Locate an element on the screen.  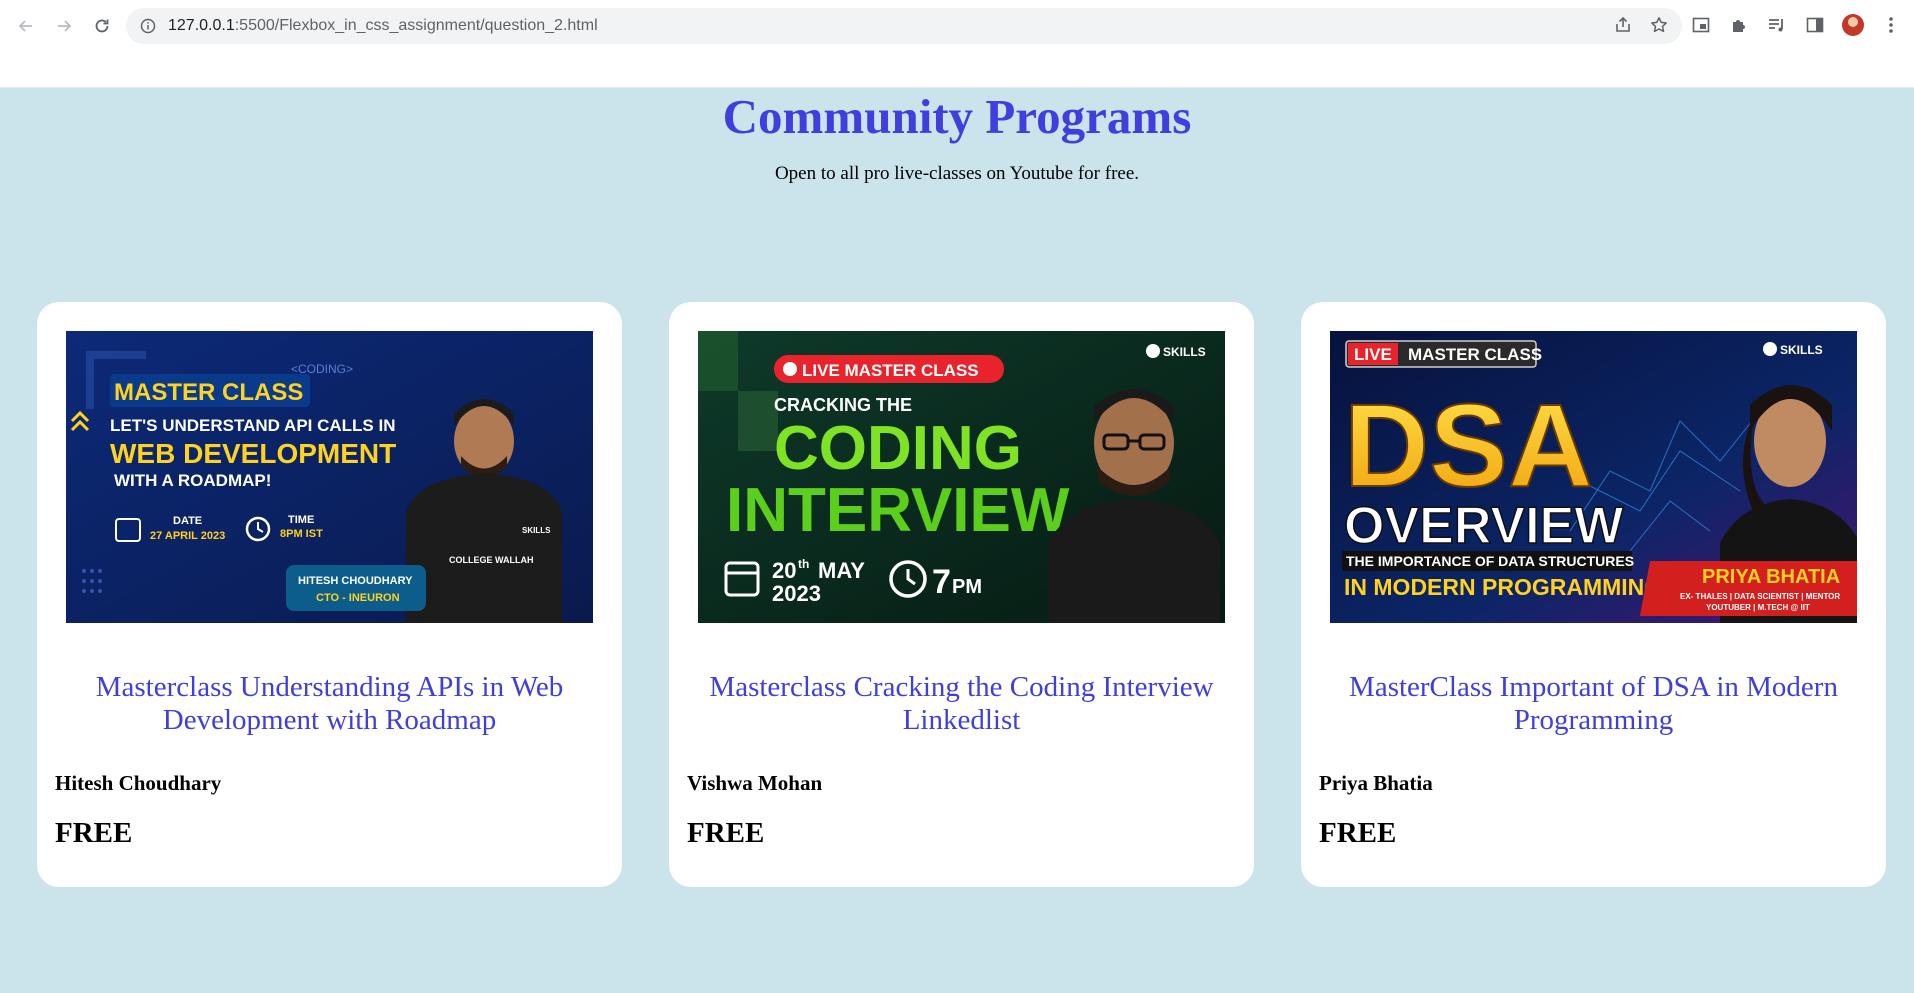
picture-in-picture-icon is located at coordinates (1701, 25).